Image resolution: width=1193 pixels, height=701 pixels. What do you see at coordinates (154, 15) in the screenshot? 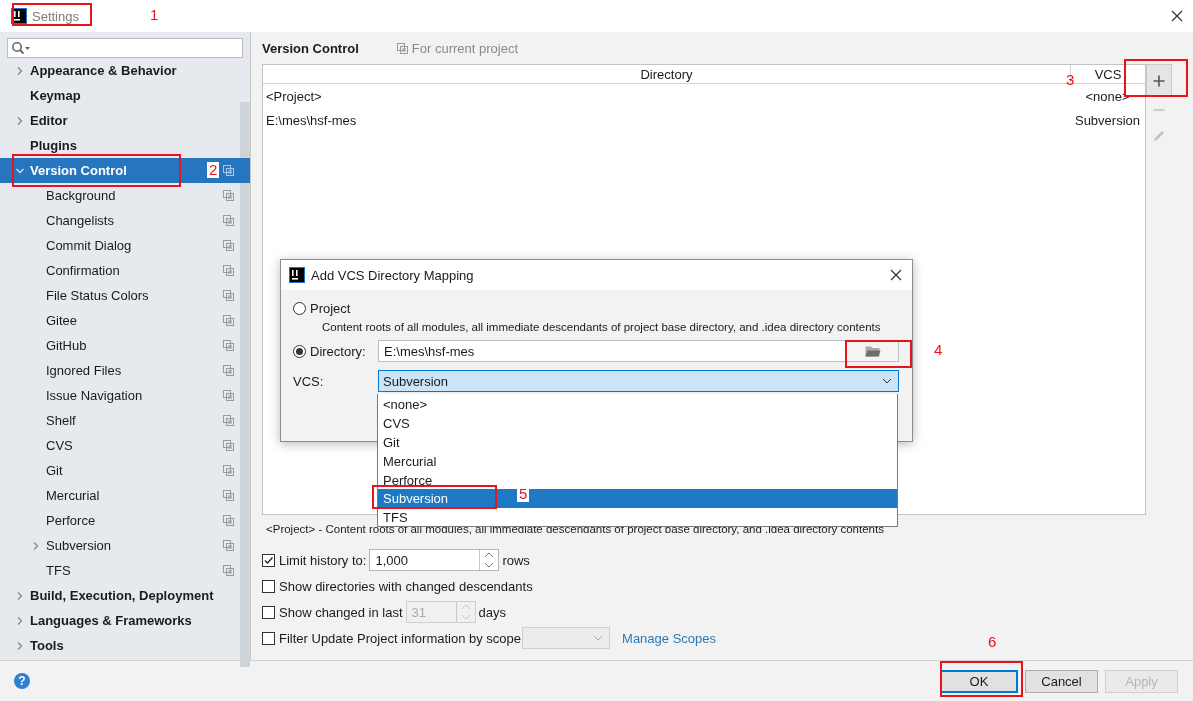
I see `annotation-number: 1` at bounding box center [154, 15].